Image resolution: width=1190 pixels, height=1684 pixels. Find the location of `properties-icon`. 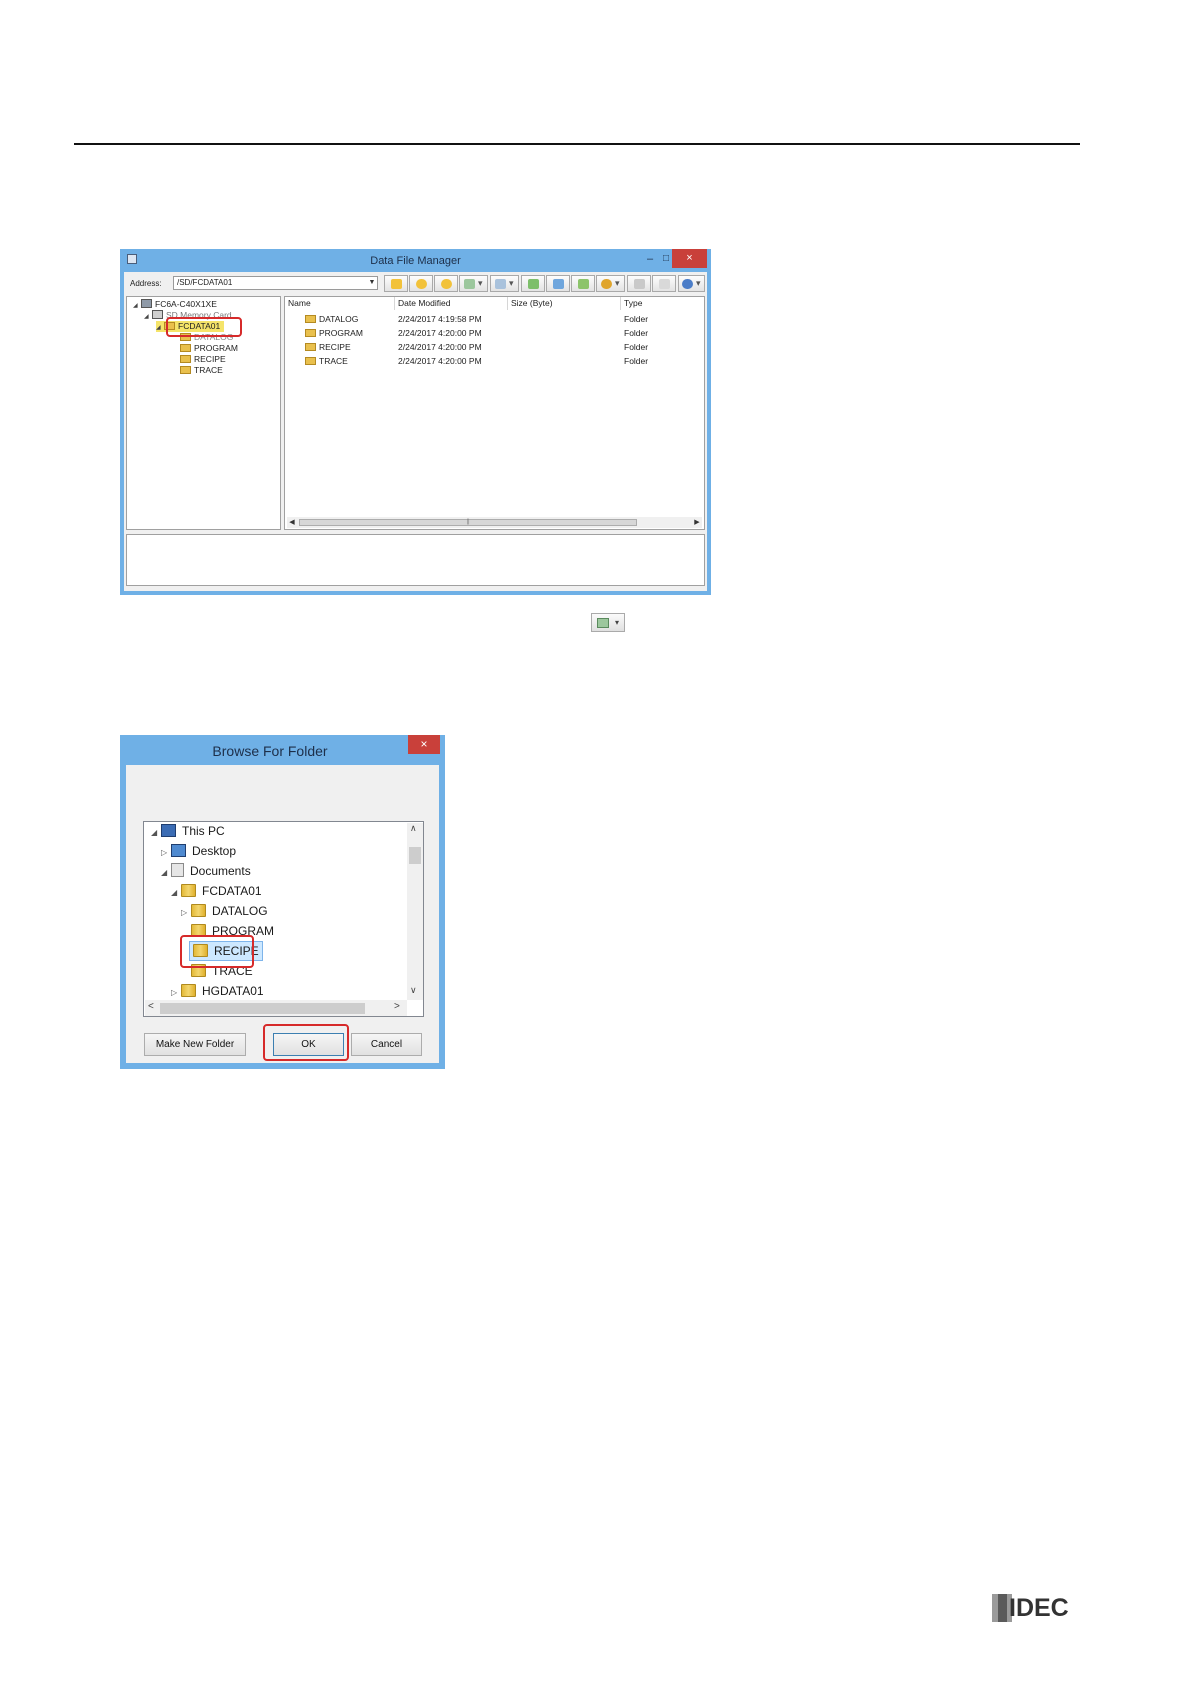

properties-icon is located at coordinates (664, 283).